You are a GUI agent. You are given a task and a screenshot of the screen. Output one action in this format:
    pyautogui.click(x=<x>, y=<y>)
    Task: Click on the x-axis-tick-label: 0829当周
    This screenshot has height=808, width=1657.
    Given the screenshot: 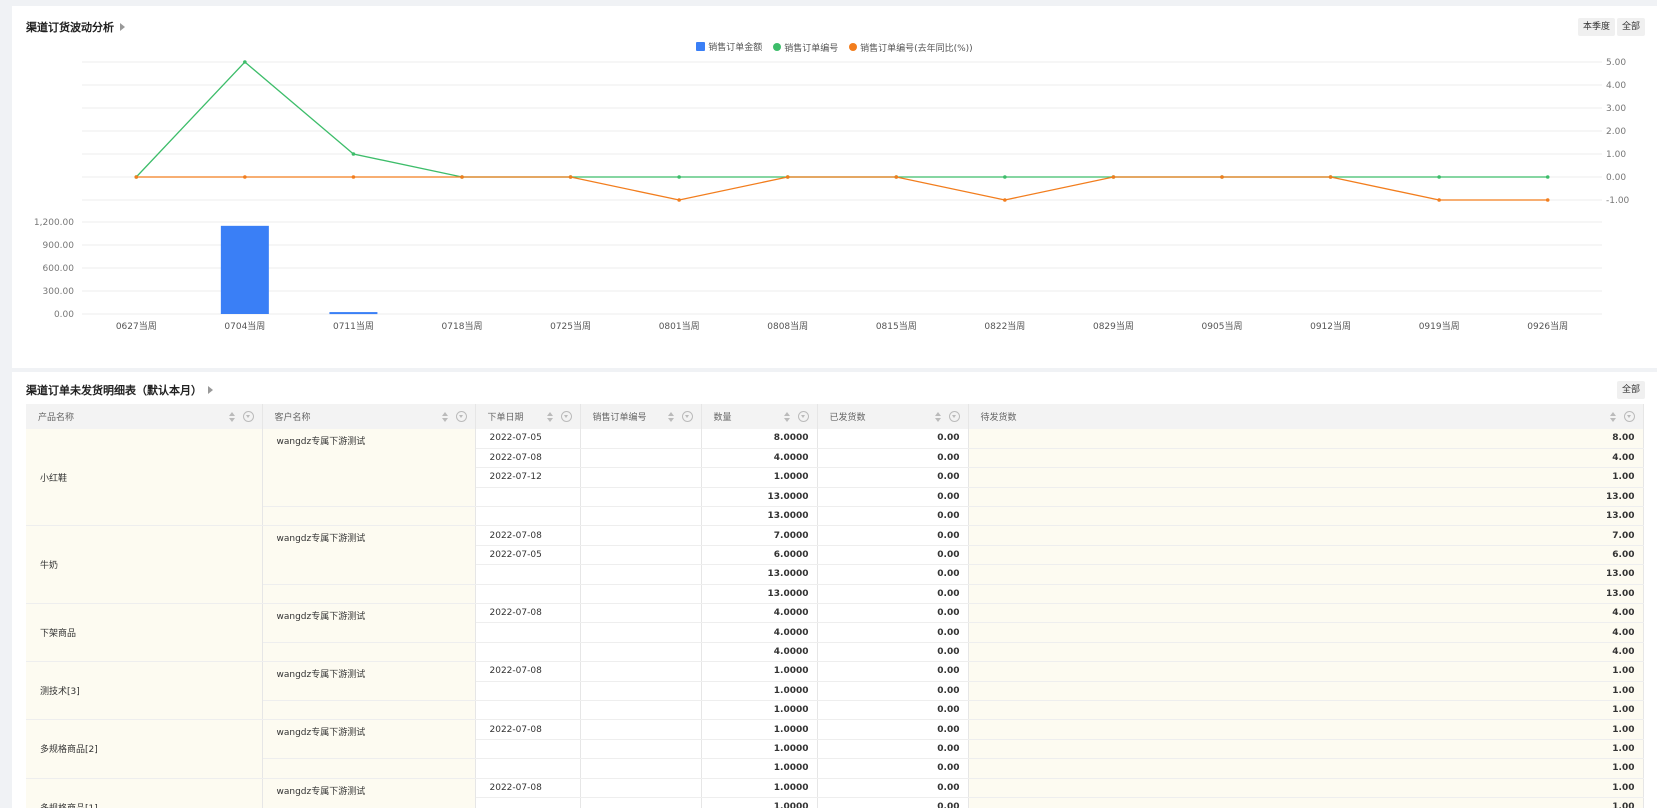 What is the action you would take?
    pyautogui.click(x=1113, y=326)
    